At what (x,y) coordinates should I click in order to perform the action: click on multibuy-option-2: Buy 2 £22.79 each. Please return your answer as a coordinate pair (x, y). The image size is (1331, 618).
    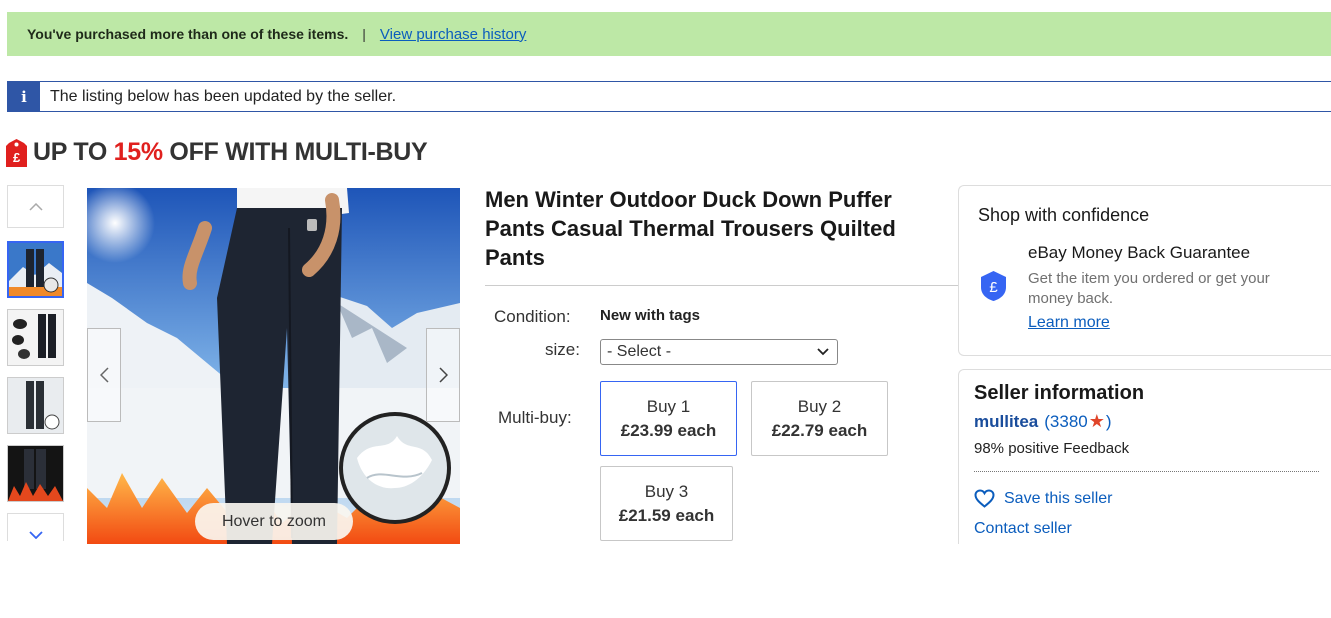
    Looking at the image, I should click on (819, 418).